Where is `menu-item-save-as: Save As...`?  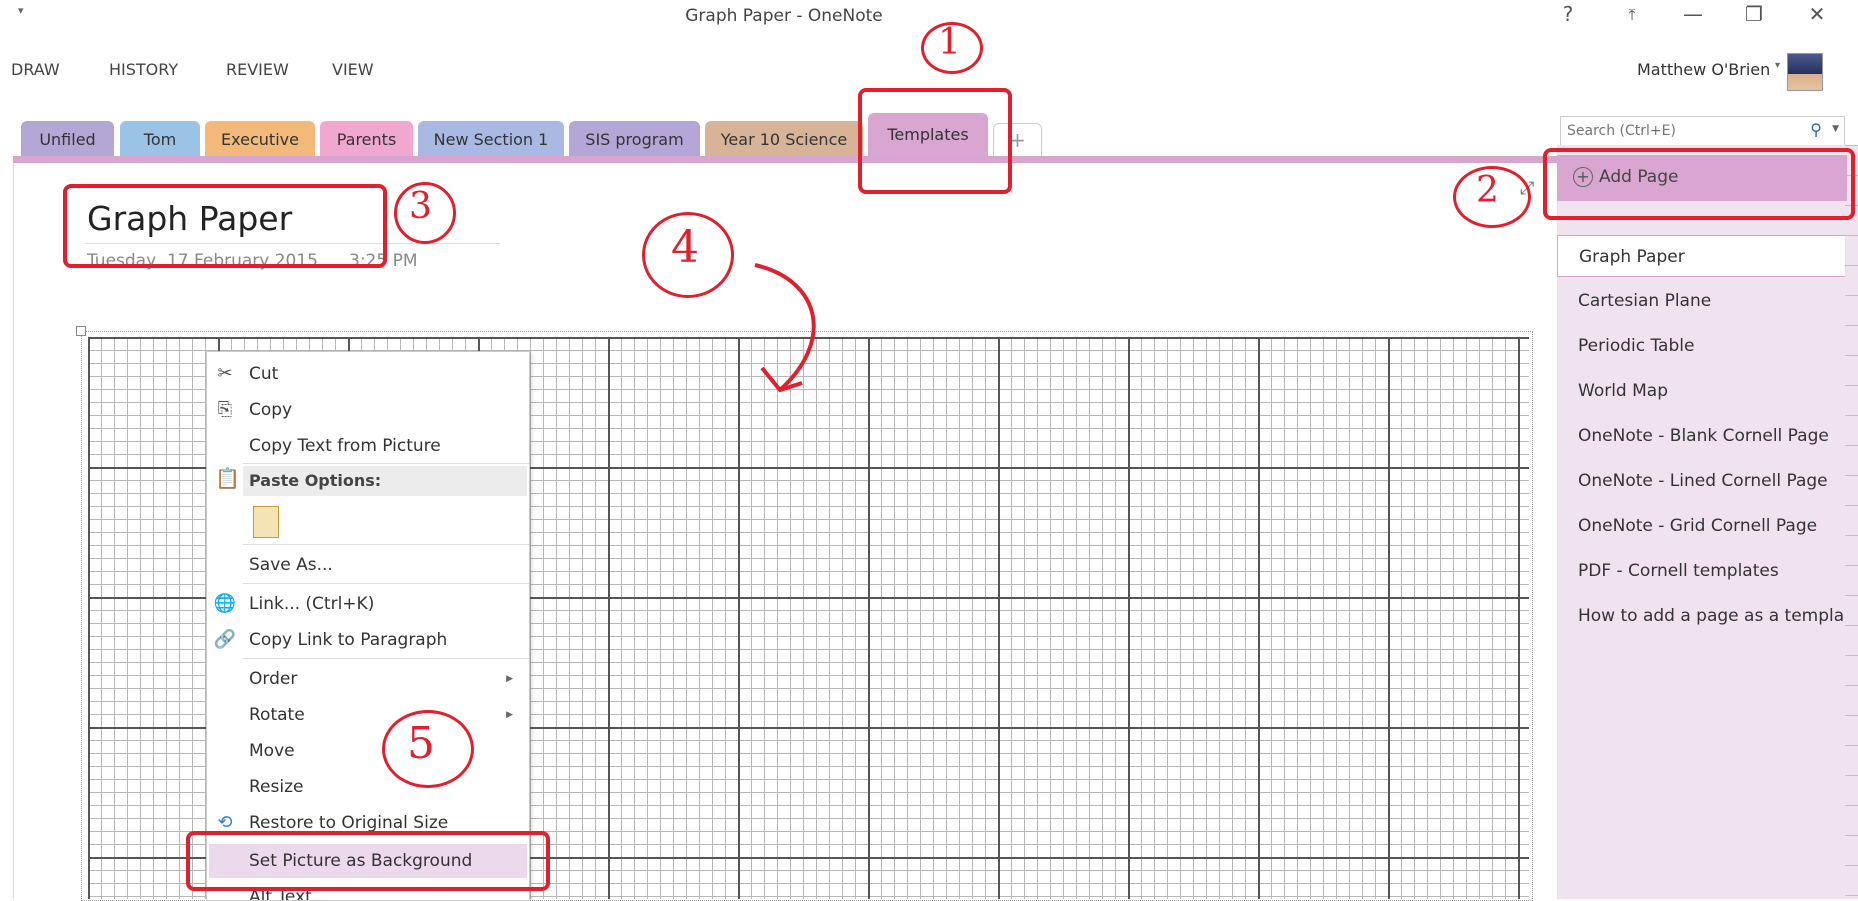
menu-item-save-as: Save As... is located at coordinates (368, 565).